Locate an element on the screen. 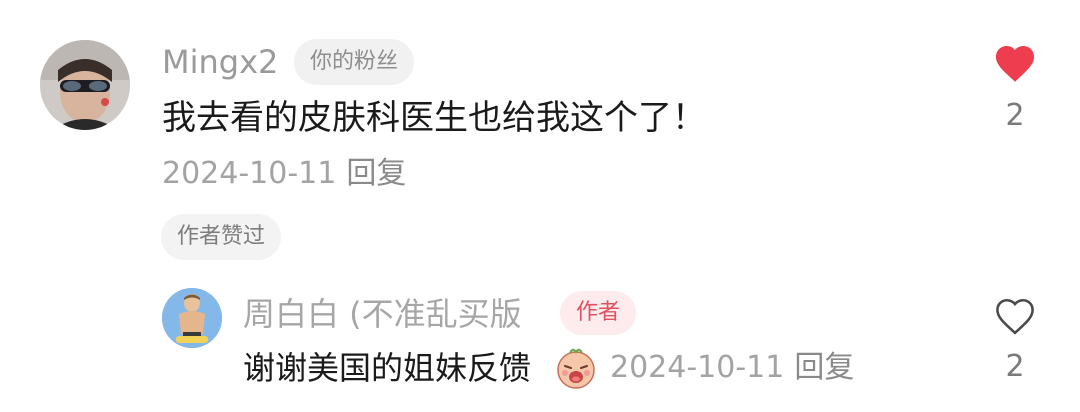 This screenshot has width=1080, height=412. author-badge: 作者 is located at coordinates (598, 313).